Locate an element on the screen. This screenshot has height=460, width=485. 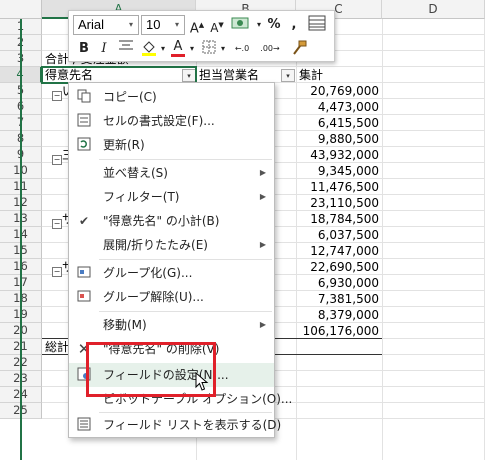
italic-button: I is located at coordinates (104, 49).